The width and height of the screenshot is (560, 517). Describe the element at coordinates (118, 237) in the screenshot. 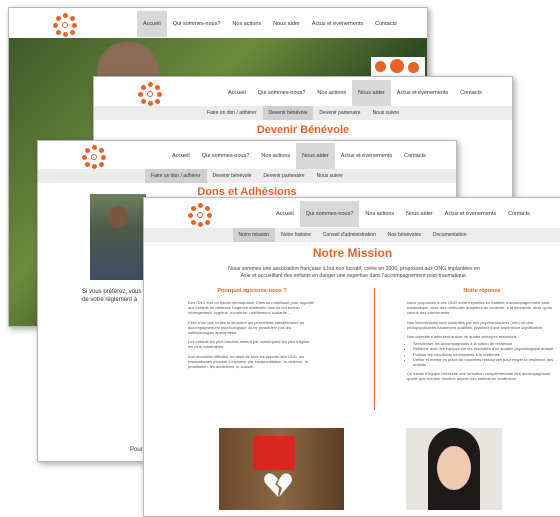

I see `boy-photo` at that location.